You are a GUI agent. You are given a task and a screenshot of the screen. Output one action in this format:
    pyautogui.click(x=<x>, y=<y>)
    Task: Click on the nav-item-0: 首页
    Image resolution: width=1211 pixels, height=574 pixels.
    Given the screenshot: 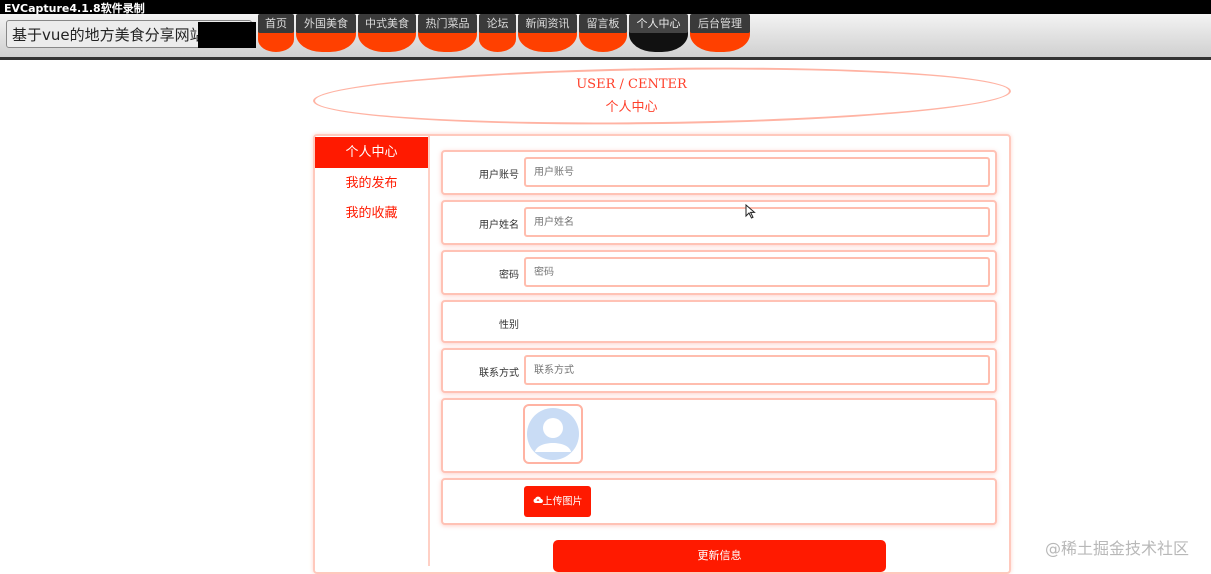 What is the action you would take?
    pyautogui.click(x=276, y=34)
    